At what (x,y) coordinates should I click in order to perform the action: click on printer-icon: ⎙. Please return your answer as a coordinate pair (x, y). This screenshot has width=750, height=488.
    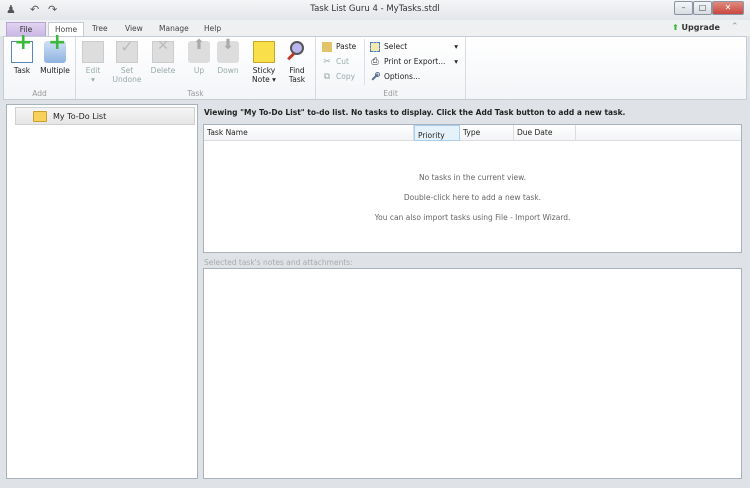
    Looking at the image, I should click on (375, 62).